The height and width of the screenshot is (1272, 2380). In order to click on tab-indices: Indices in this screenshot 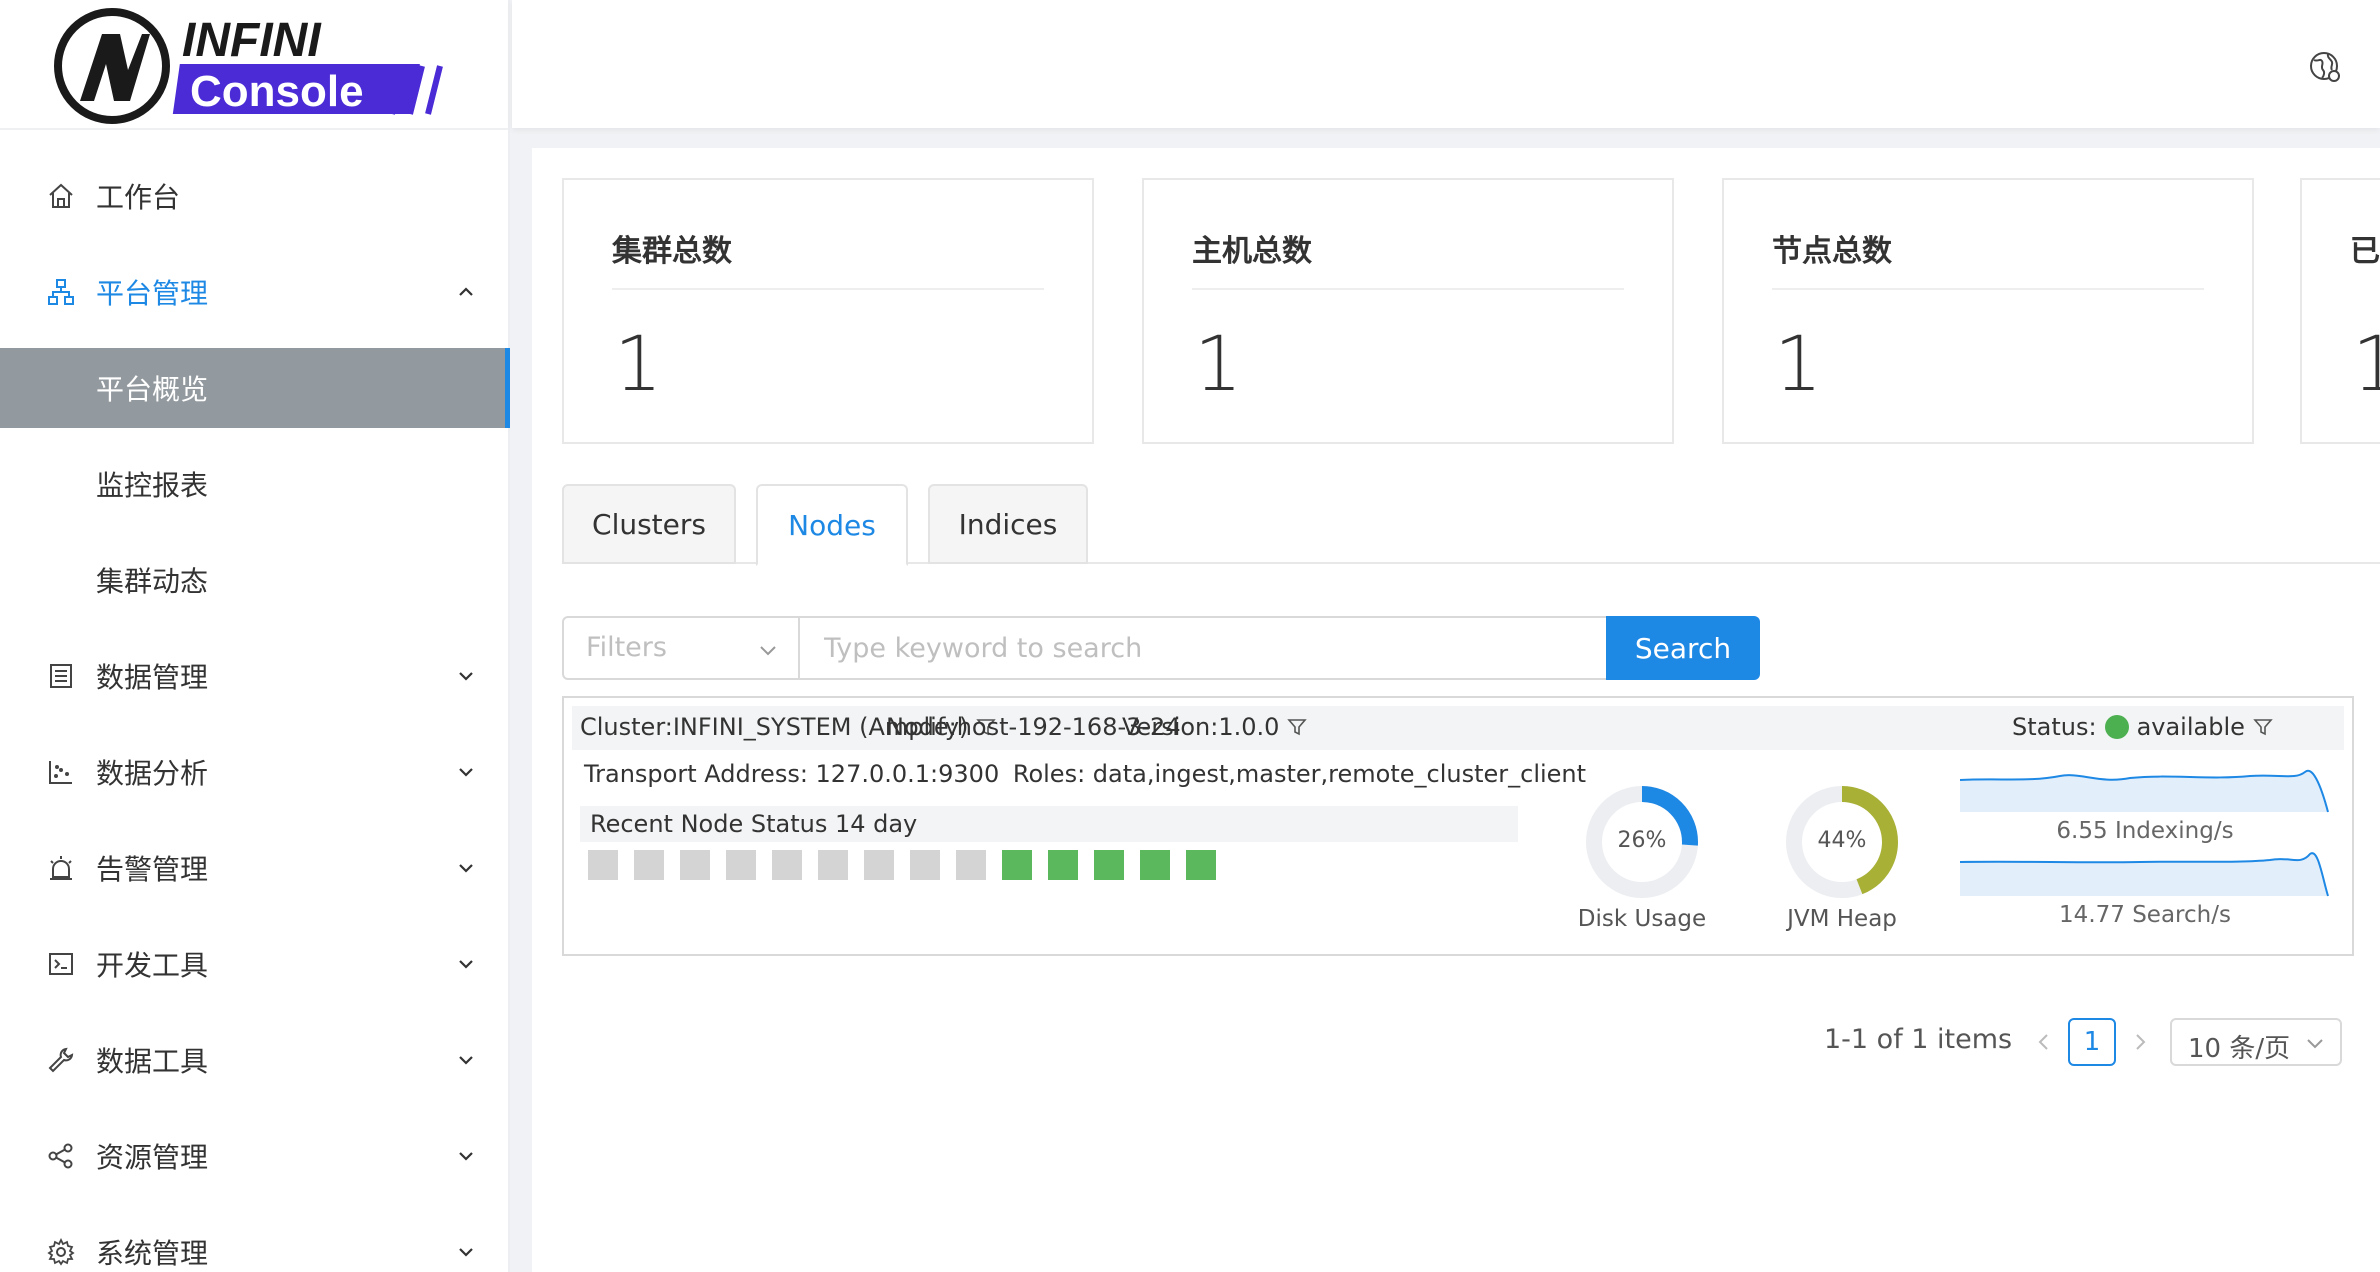, I will do `click(1008, 524)`.